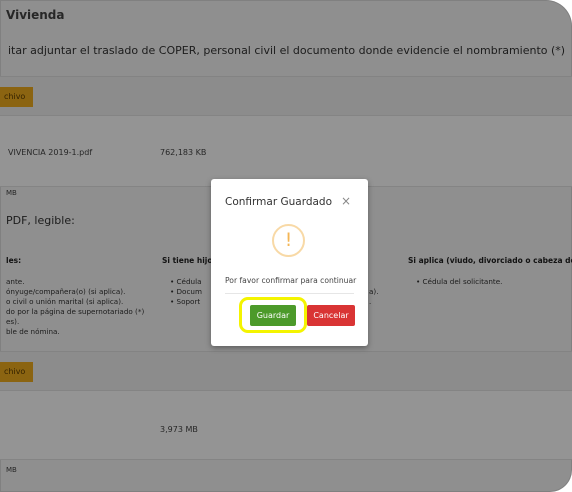 The image size is (572, 492). What do you see at coordinates (273, 315) in the screenshot?
I see `guardar-button: Guardar` at bounding box center [273, 315].